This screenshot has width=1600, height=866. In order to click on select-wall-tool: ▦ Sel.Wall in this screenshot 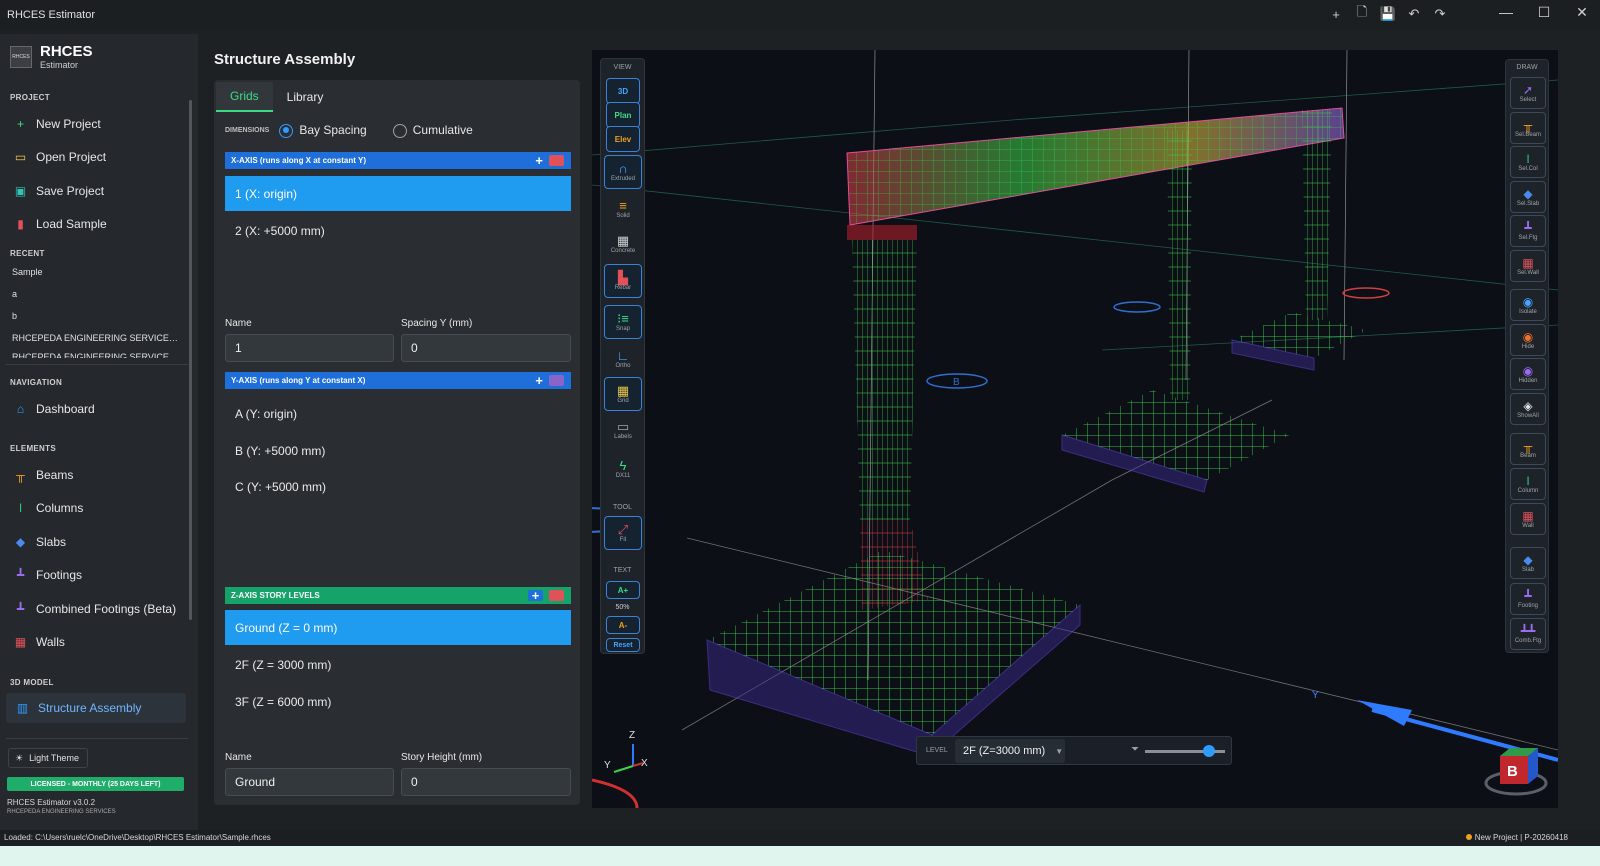, I will do `click(1528, 266)`.